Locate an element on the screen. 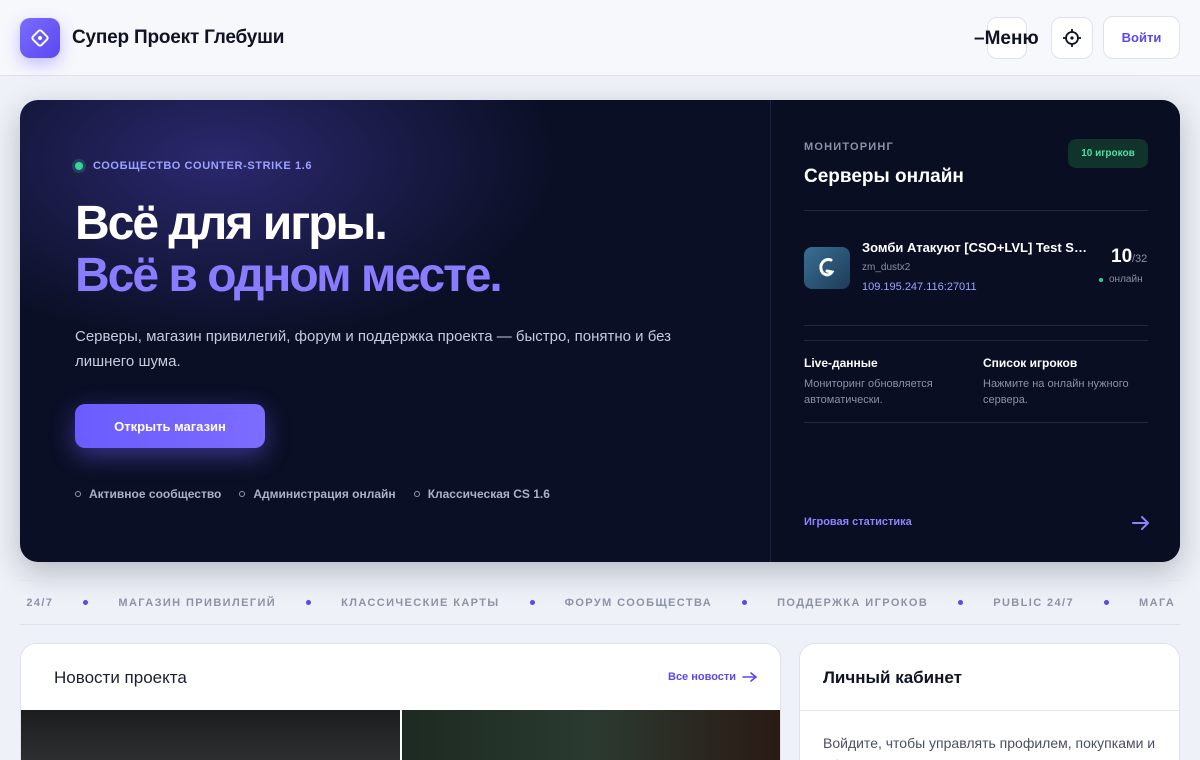 This screenshot has width=1200, height=760. hero-eyebrow: СООБЩЕСТВО COUNTER-STRIKE 1.6 is located at coordinates (193, 166).